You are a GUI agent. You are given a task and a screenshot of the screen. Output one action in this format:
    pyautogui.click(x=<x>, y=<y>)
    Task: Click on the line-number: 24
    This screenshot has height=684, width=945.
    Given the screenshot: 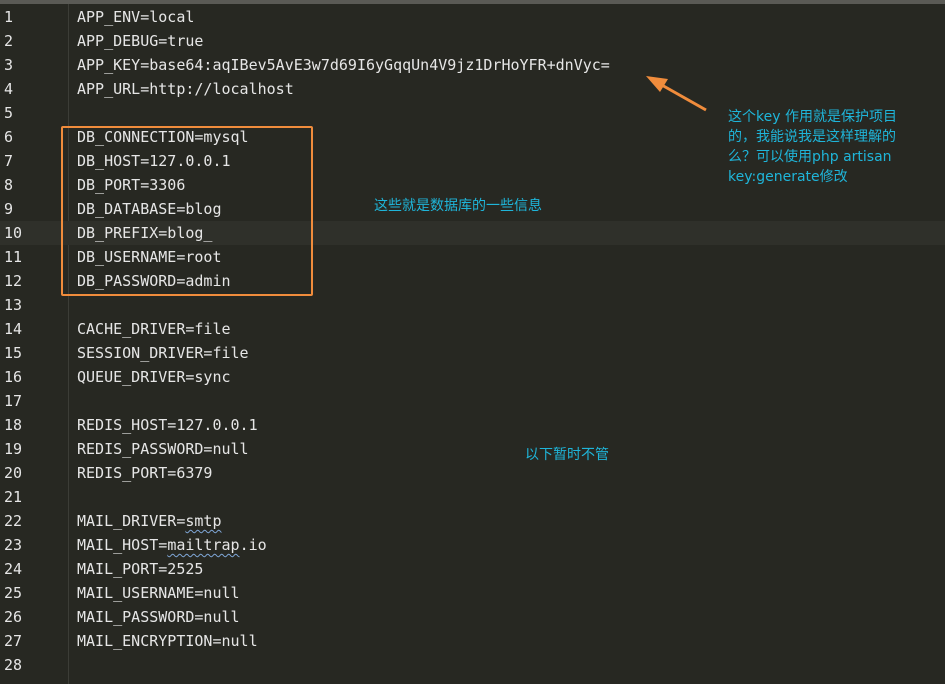 What is the action you would take?
    pyautogui.click(x=13, y=569)
    